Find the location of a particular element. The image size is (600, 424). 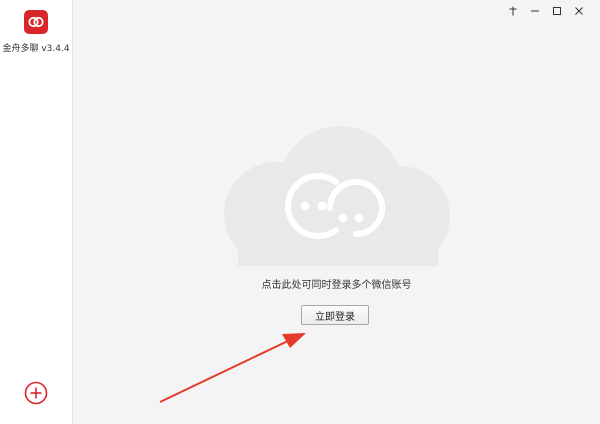

sidebar: 金舟多聊 v3.4.4 is located at coordinates (36, 212).